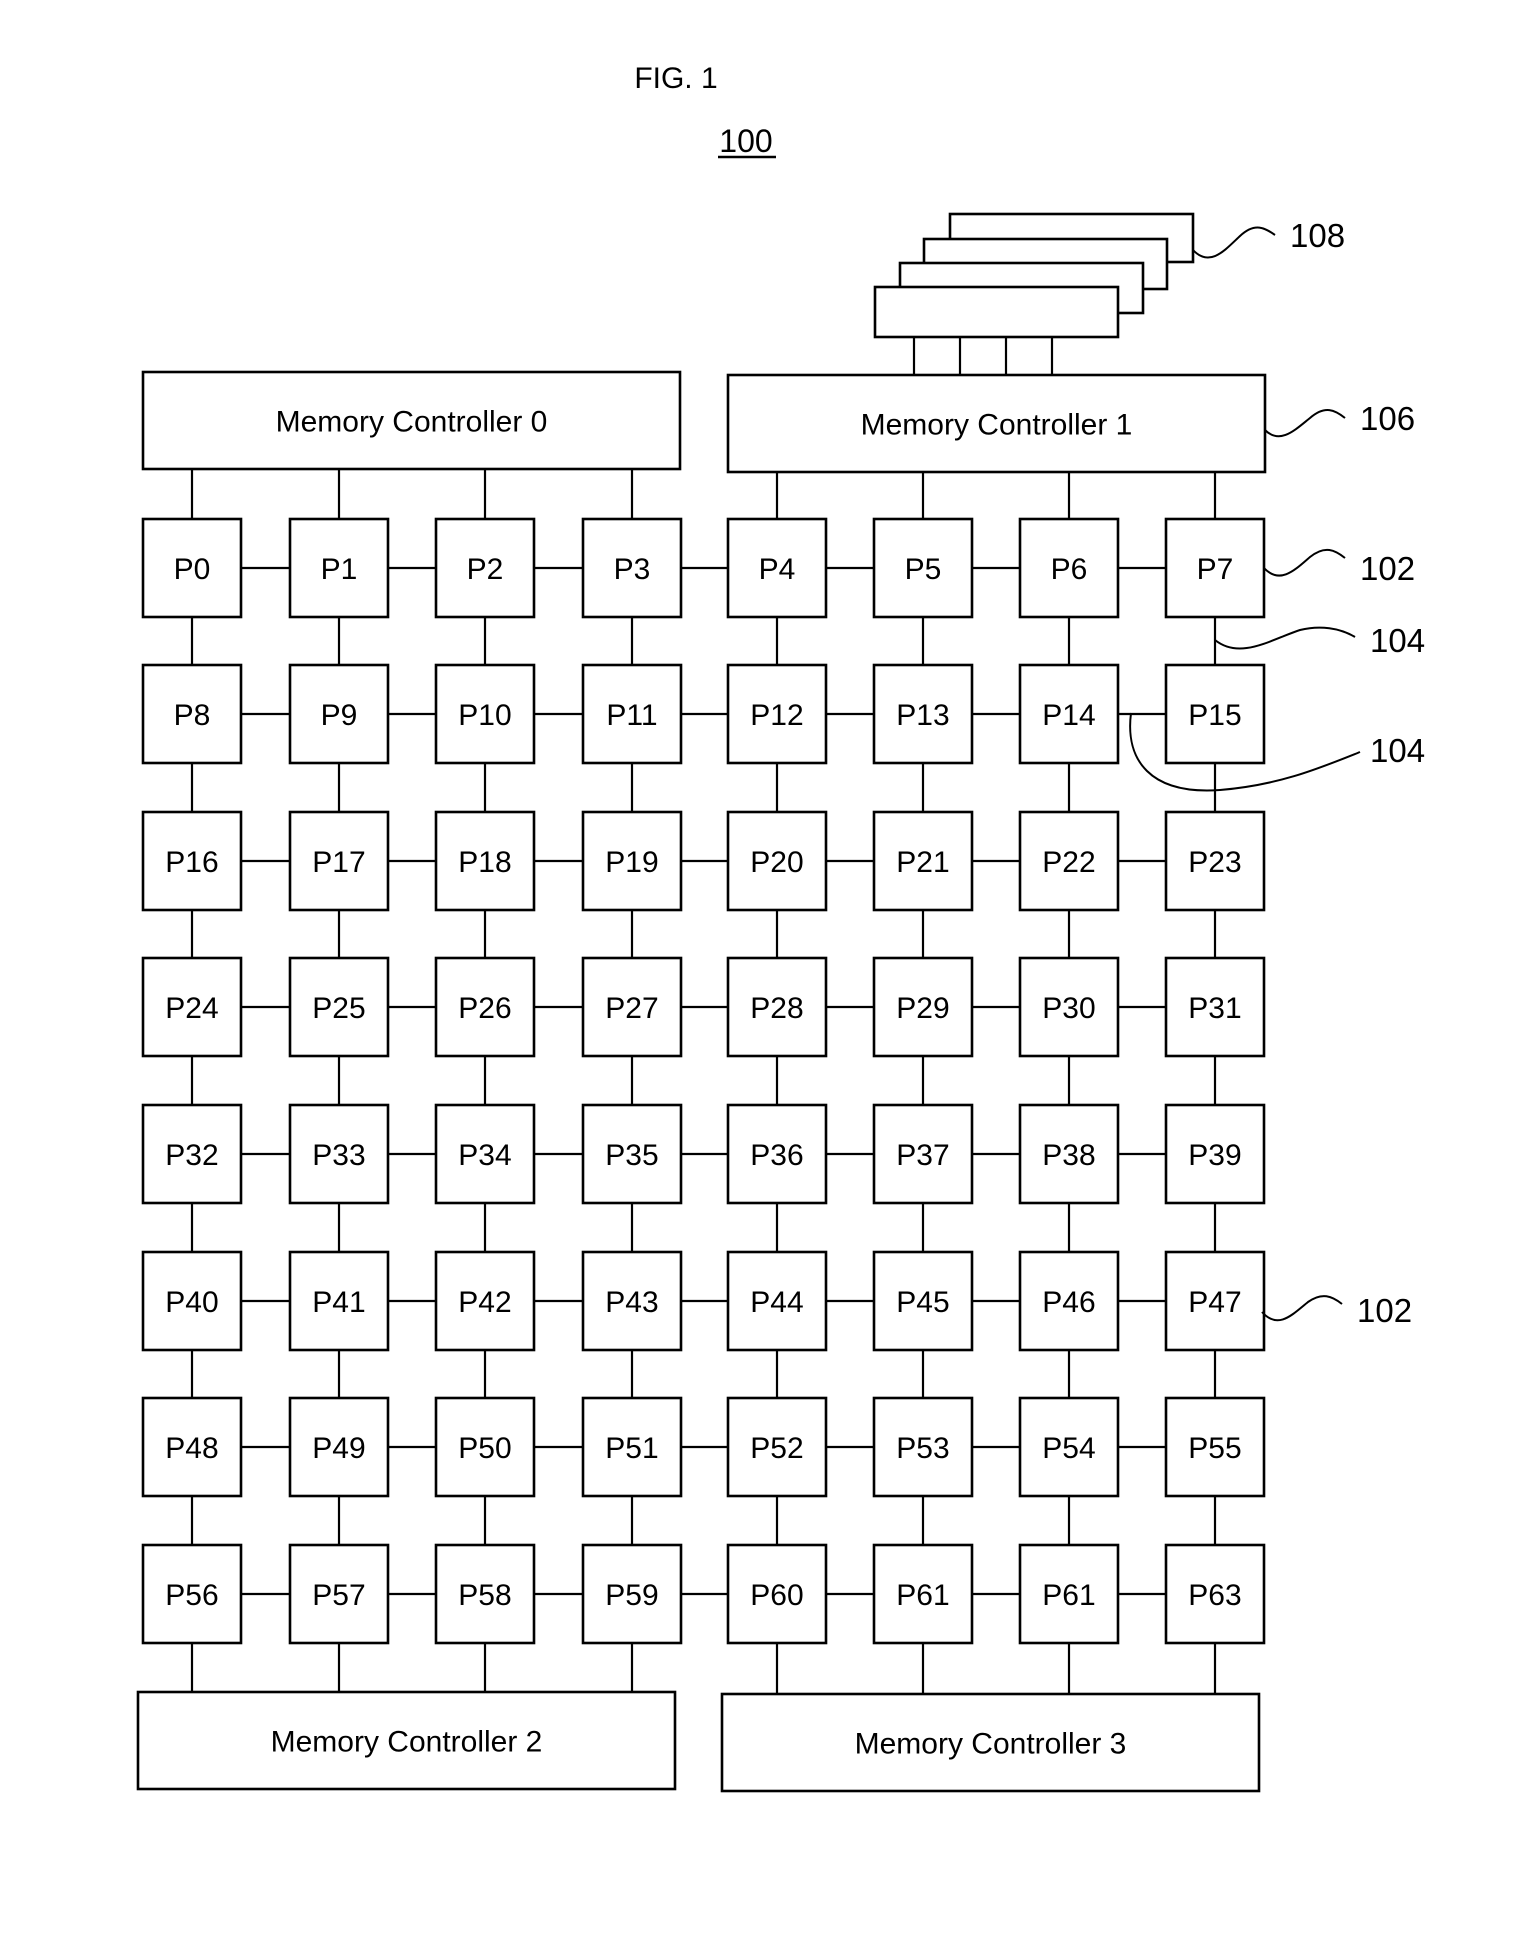  What do you see at coordinates (675, 78) in the screenshot?
I see `figure-title: FIG. 1` at bounding box center [675, 78].